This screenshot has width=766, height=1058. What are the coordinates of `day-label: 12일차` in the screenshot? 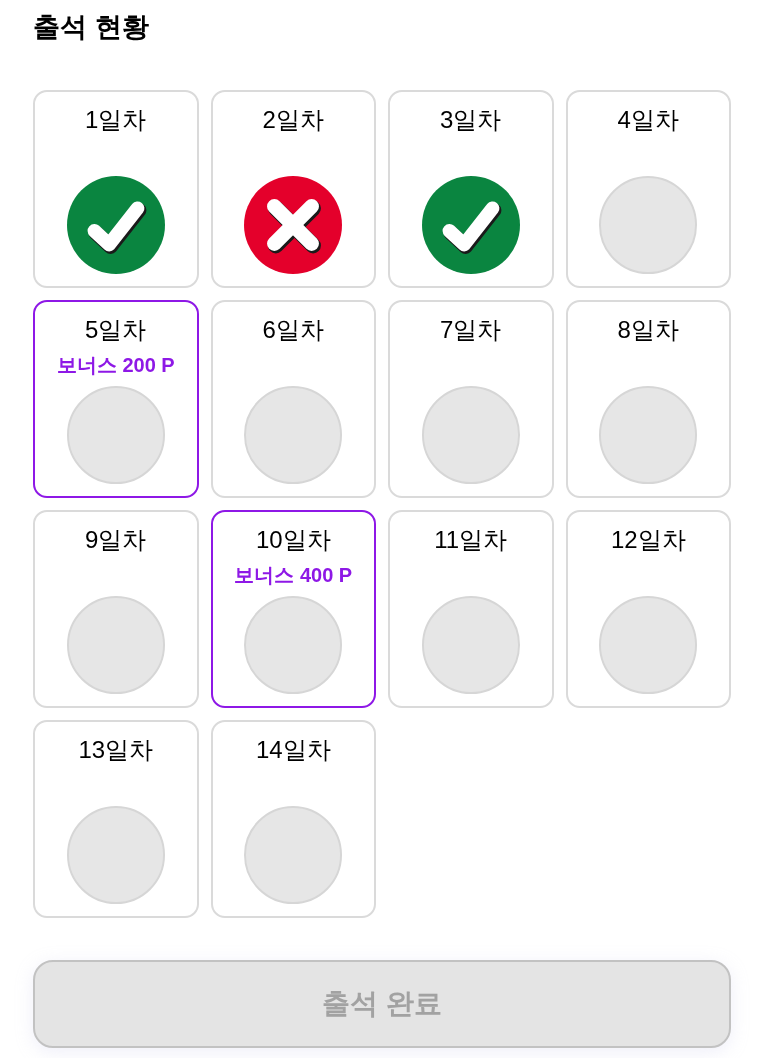 It's located at (648, 540).